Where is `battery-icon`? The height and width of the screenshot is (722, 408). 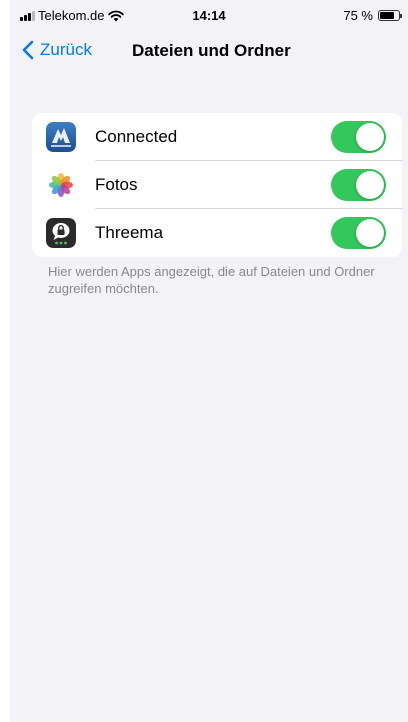
battery-icon is located at coordinates (390, 15).